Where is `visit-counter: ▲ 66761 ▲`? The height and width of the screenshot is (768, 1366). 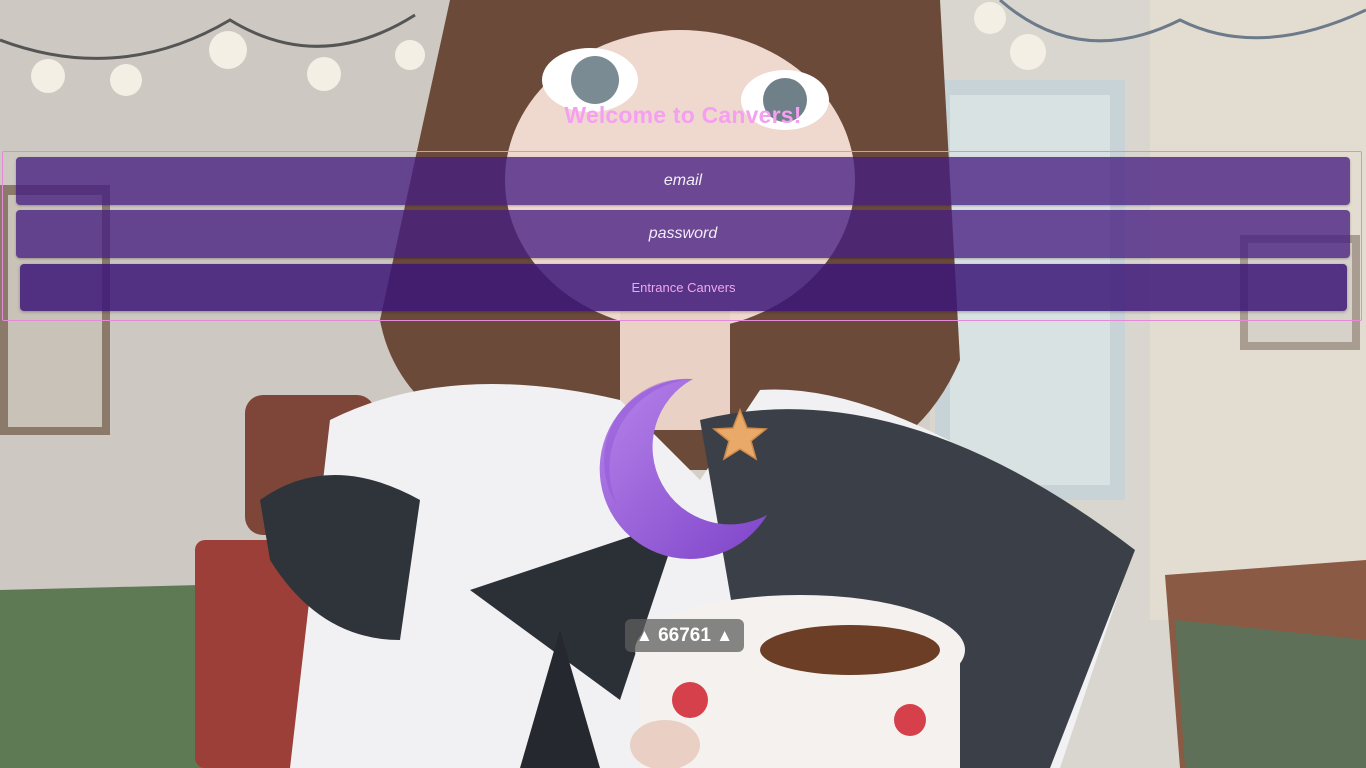 visit-counter: ▲ 66761 ▲ is located at coordinates (685, 635).